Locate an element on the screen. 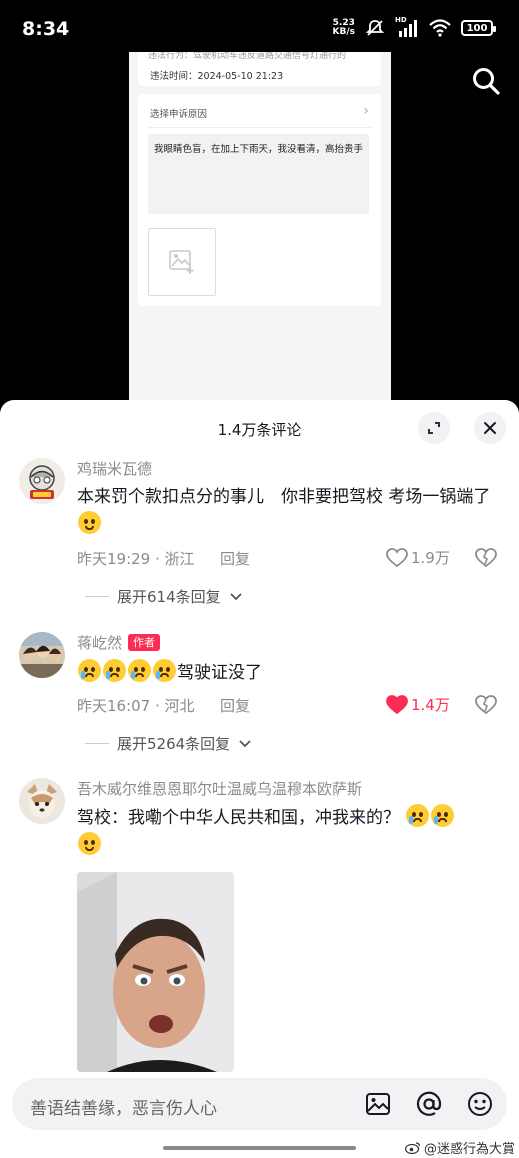 The width and height of the screenshot is (519, 1158). image-button is located at coordinates (378, 1104).